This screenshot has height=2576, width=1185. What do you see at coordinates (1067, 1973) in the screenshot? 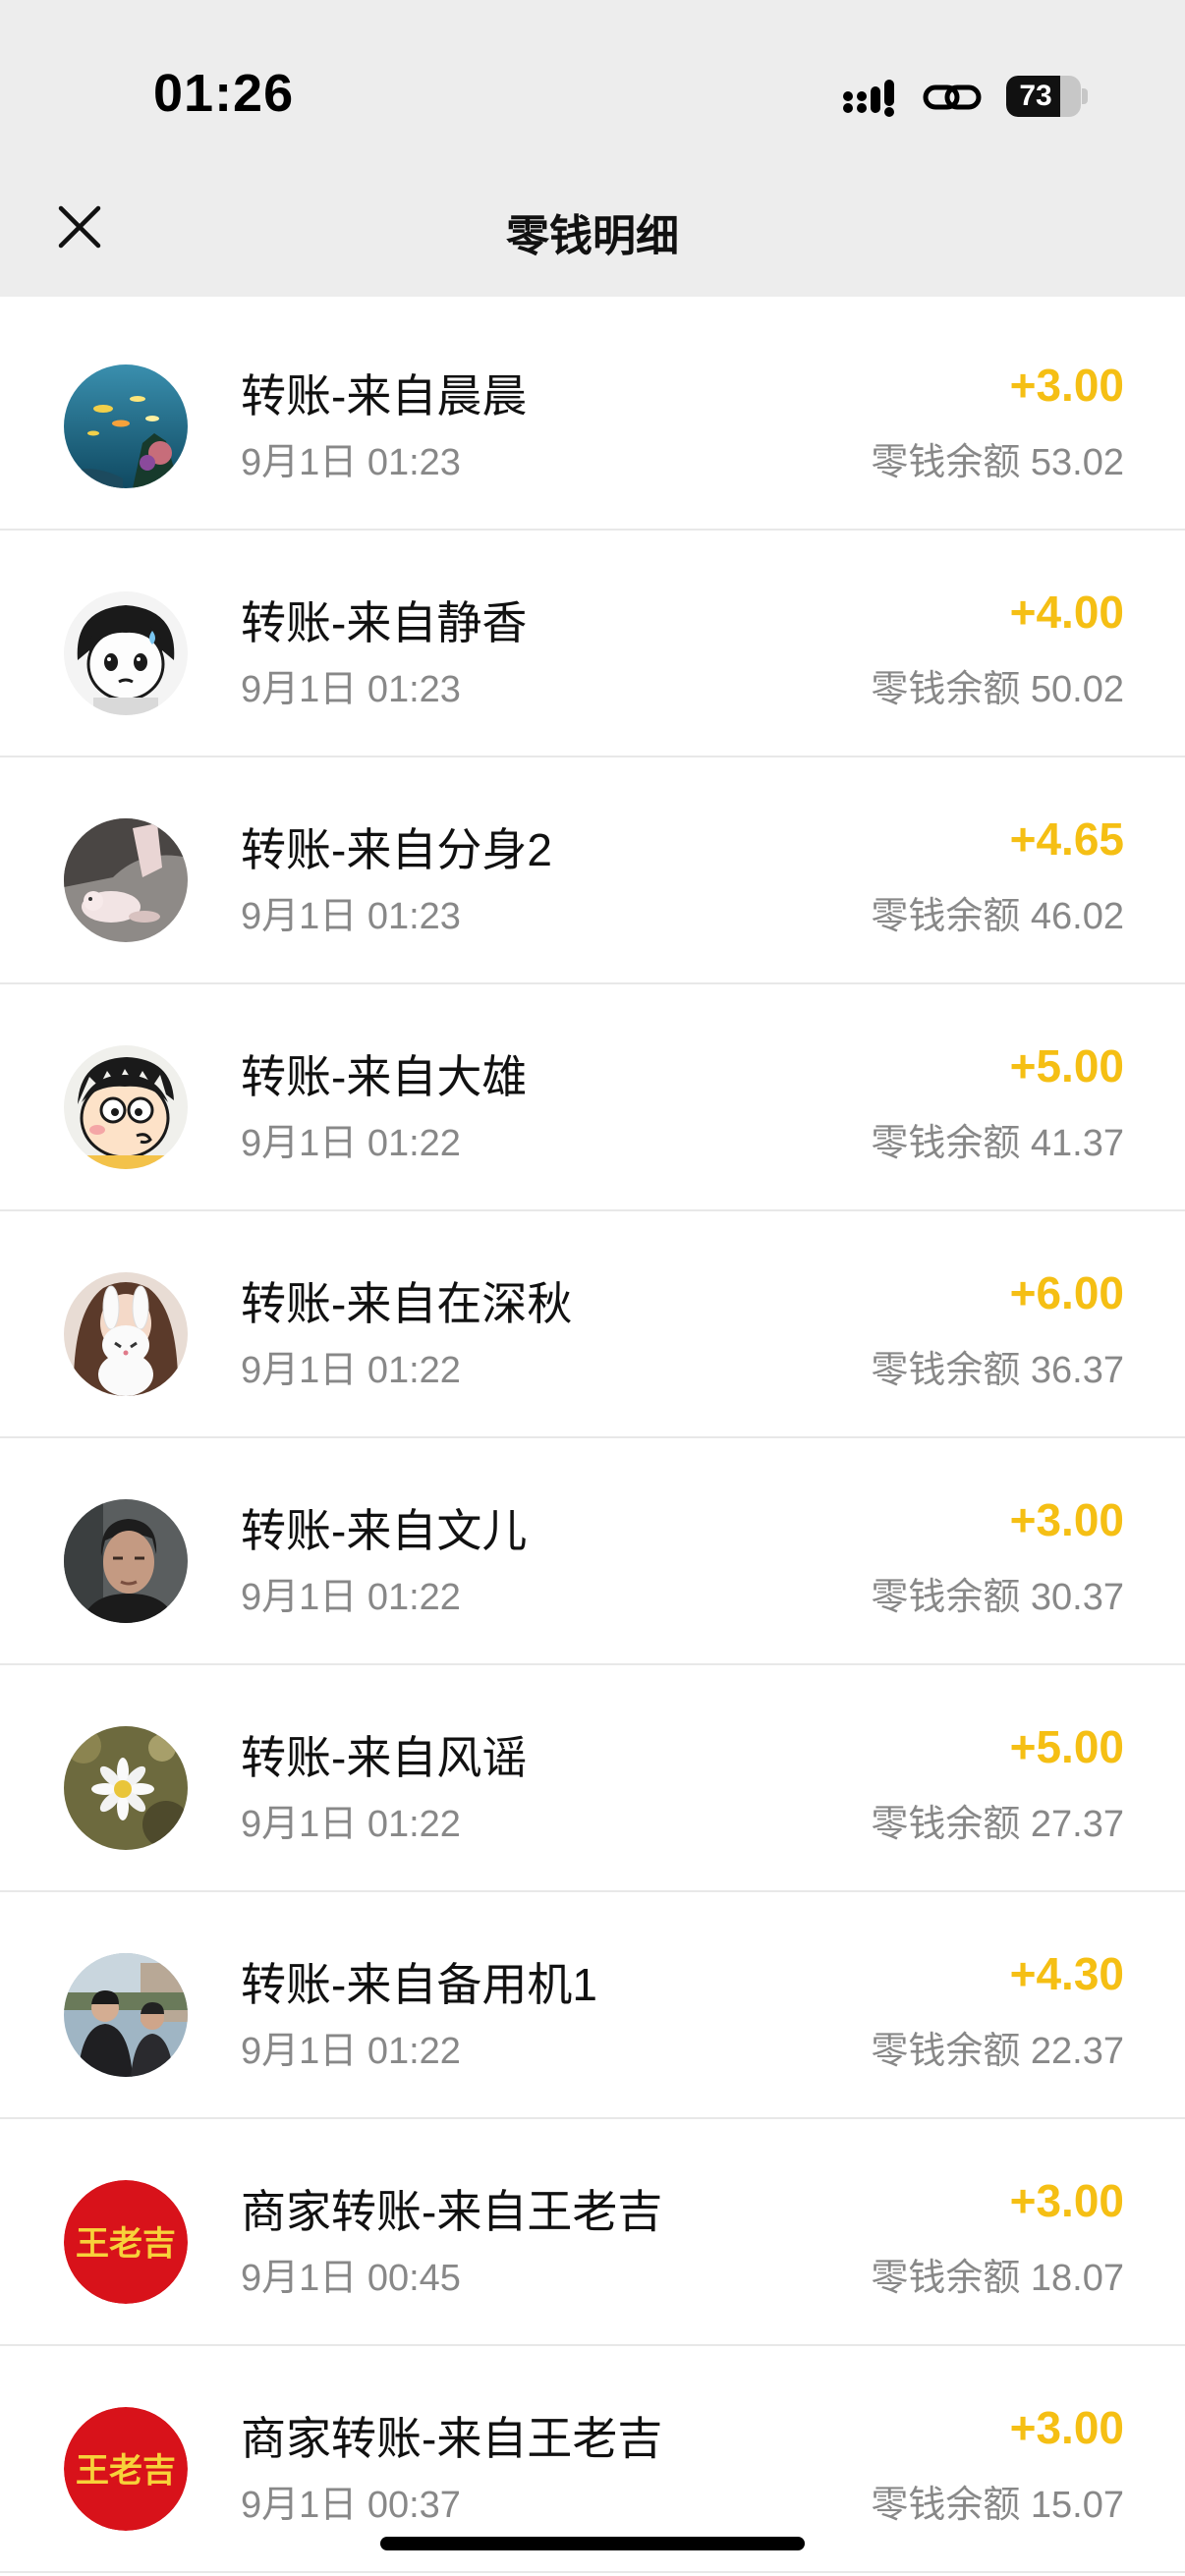
I see `transaction-amount: +4.30` at bounding box center [1067, 1973].